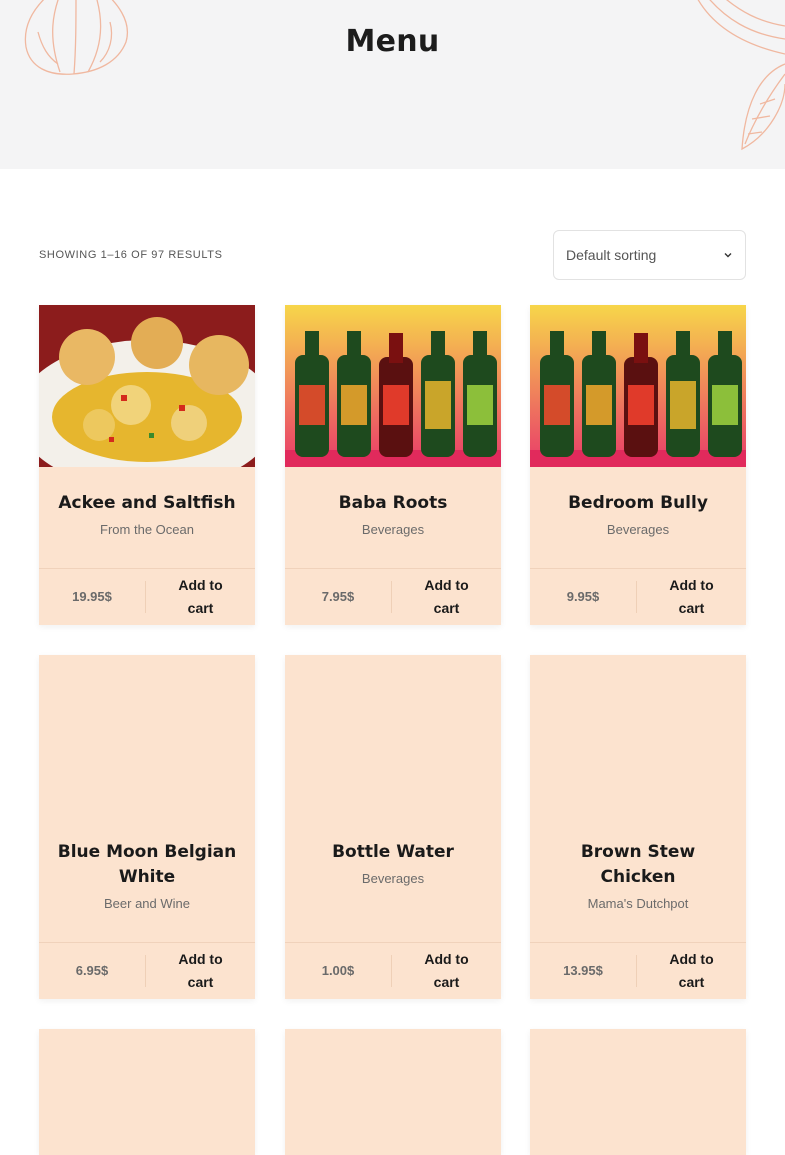 Image resolution: width=785 pixels, height=1155 pixels. What do you see at coordinates (611, 255) in the screenshot?
I see `sorting-select-value: Default sorting` at bounding box center [611, 255].